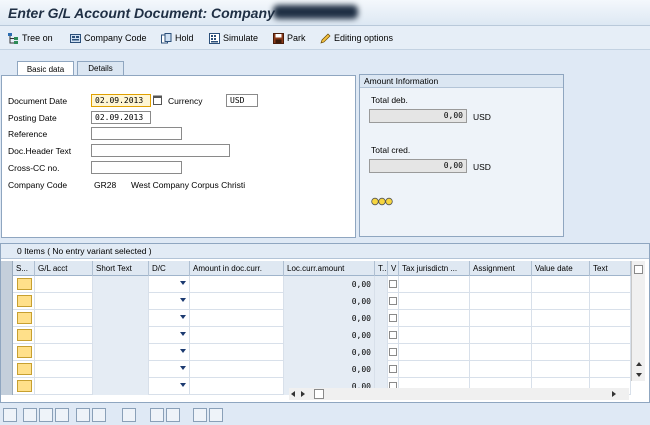 Image resolution: width=650 pixels, height=425 pixels. I want to click on col-loc-amount: Loc.curr.amount, so click(329, 268).